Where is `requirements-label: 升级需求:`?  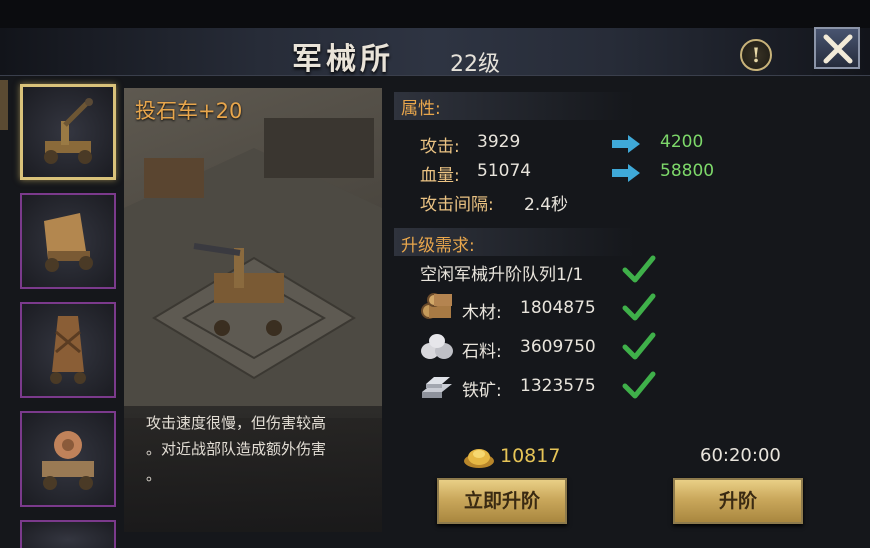
requirements-label: 升级需求: is located at coordinates (438, 246).